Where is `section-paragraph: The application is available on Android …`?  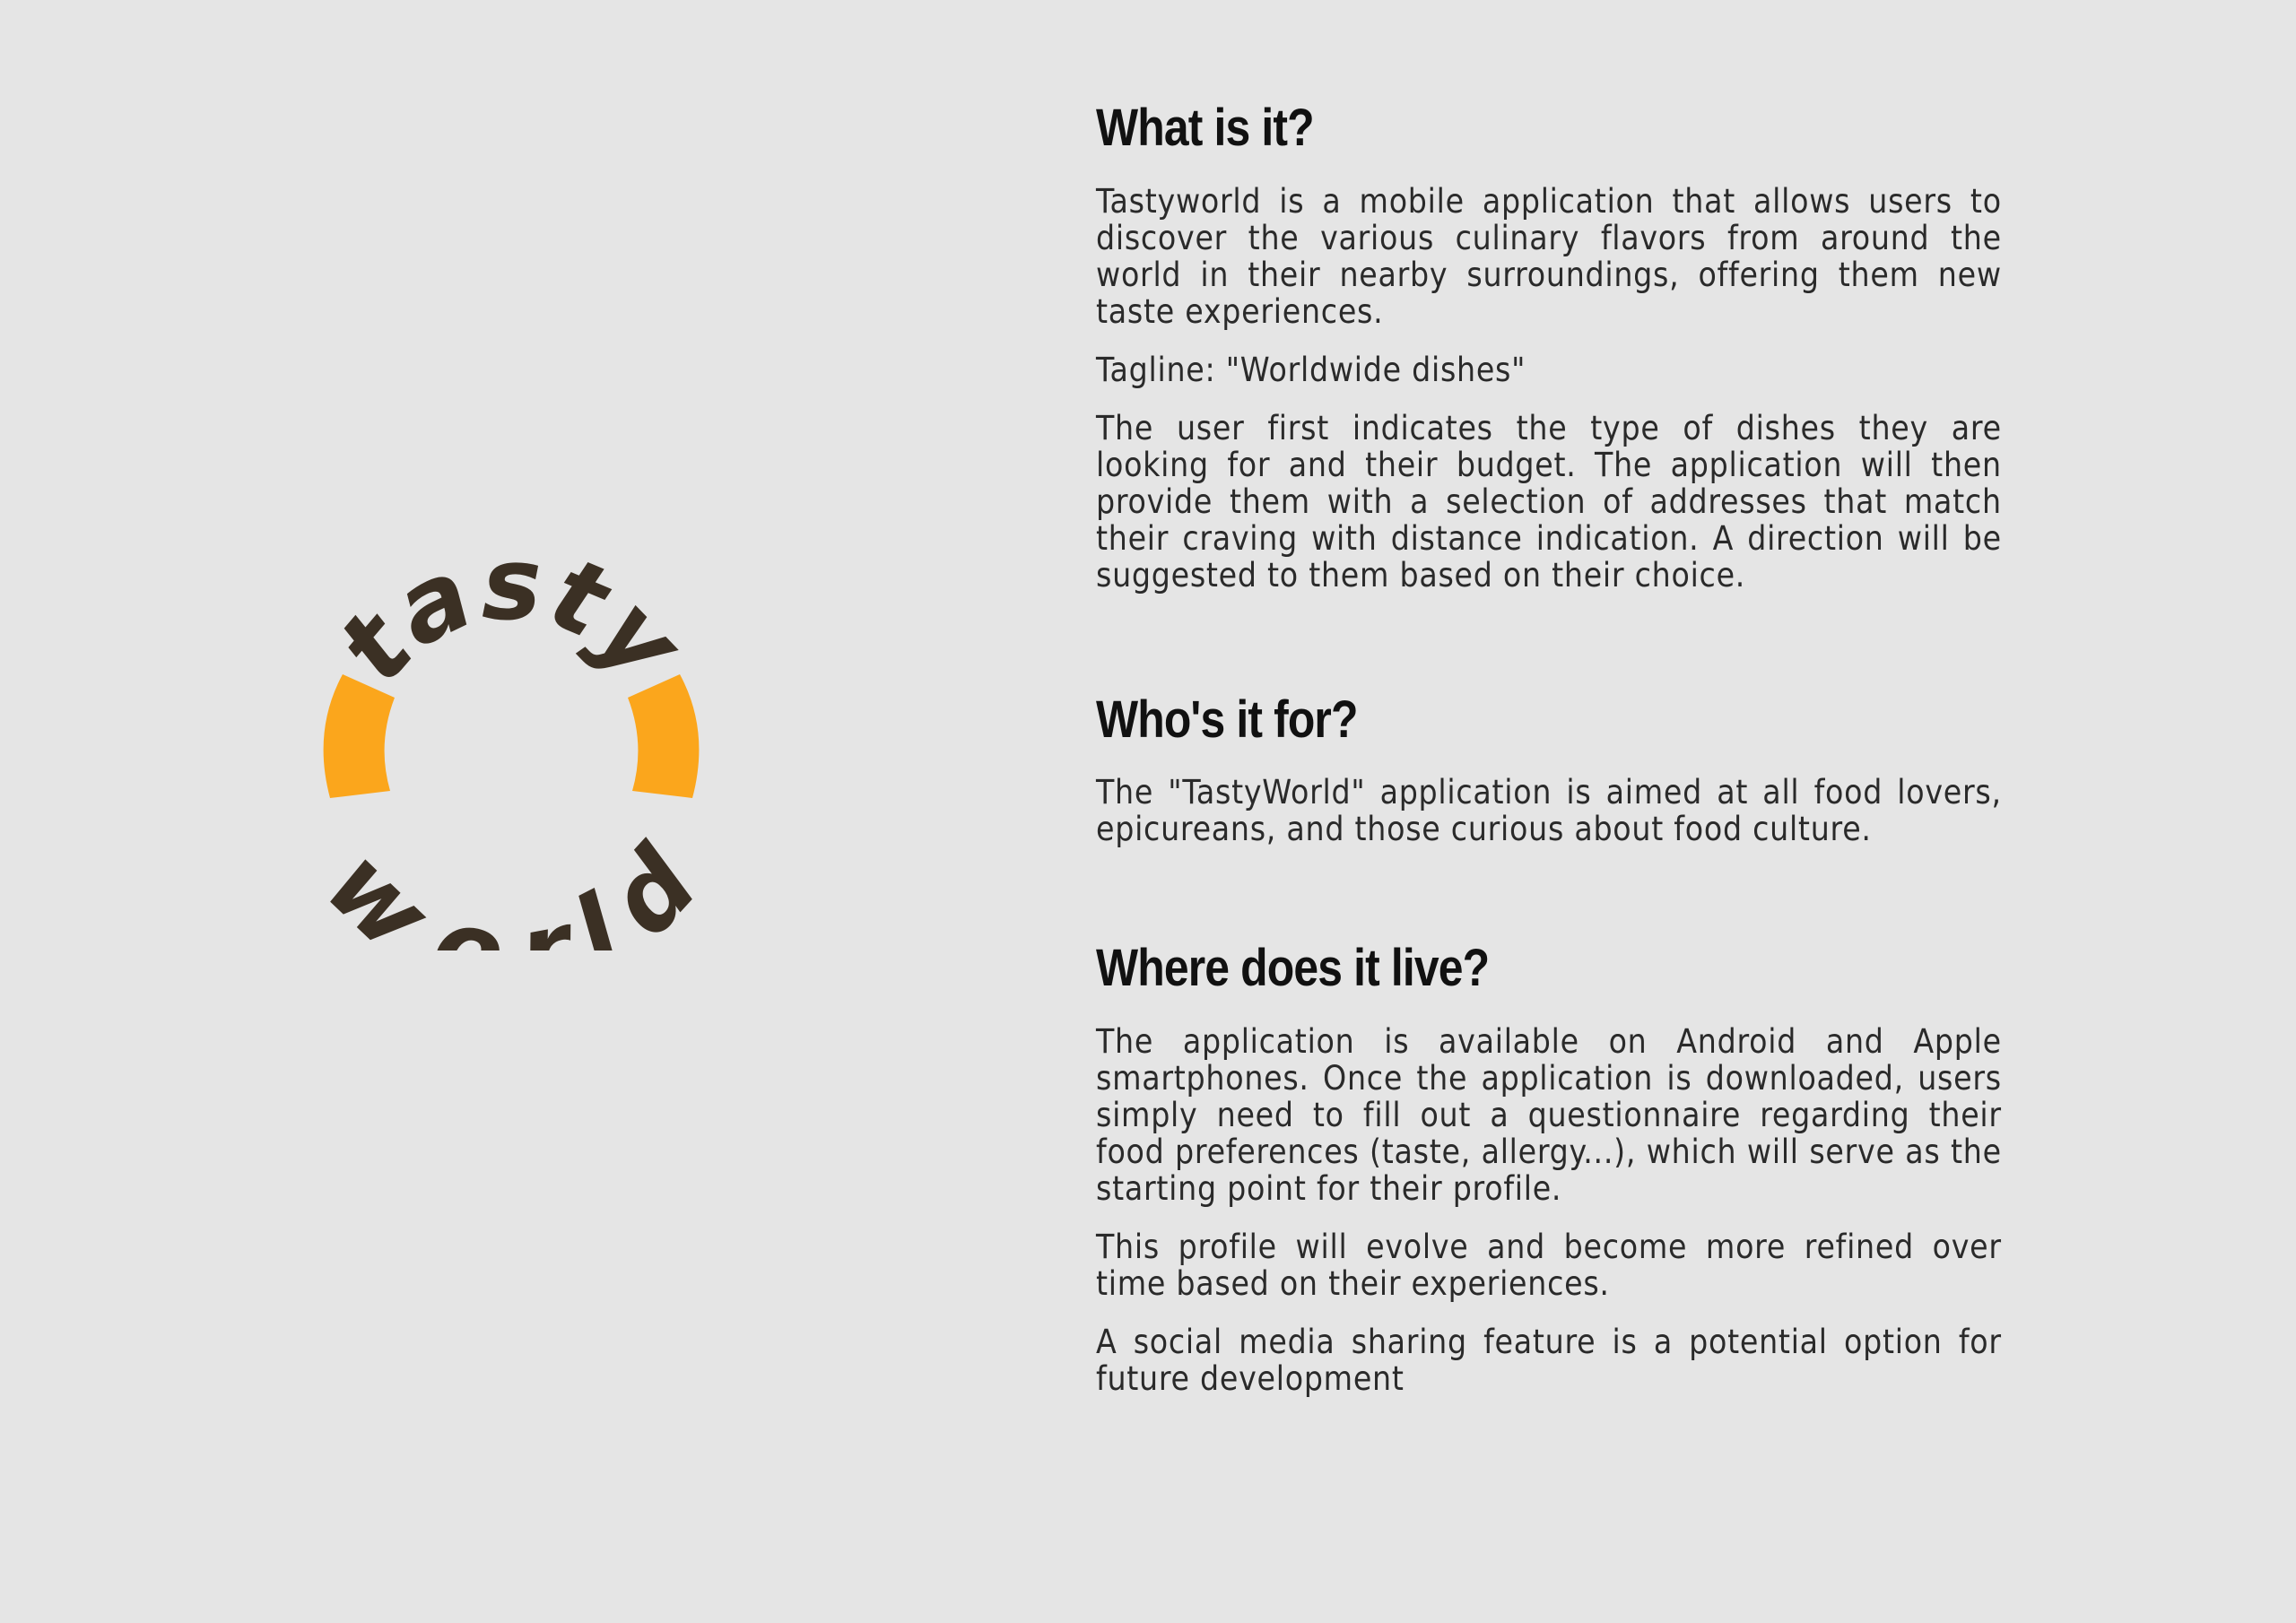 section-paragraph: The application is available on Android … is located at coordinates (1549, 1114).